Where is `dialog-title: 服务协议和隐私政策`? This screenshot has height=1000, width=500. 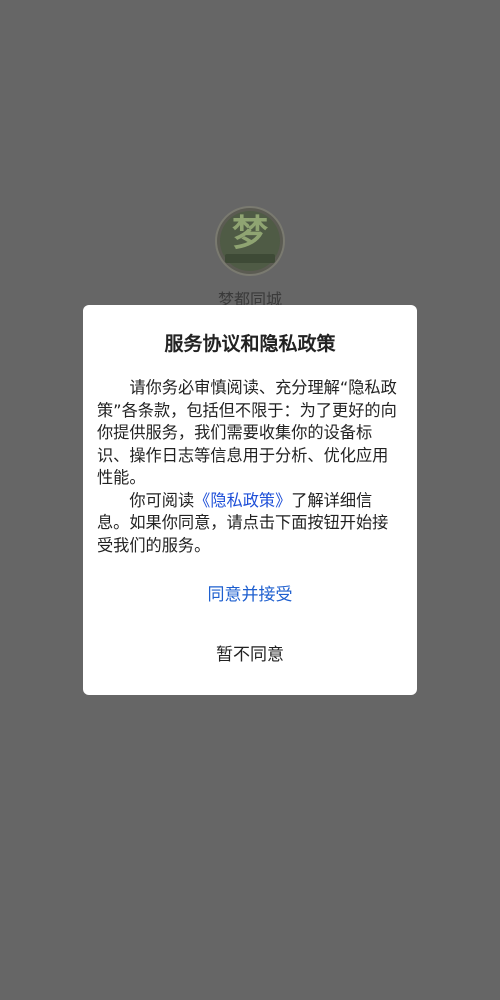 dialog-title: 服务协议和隐私政策 is located at coordinates (250, 344).